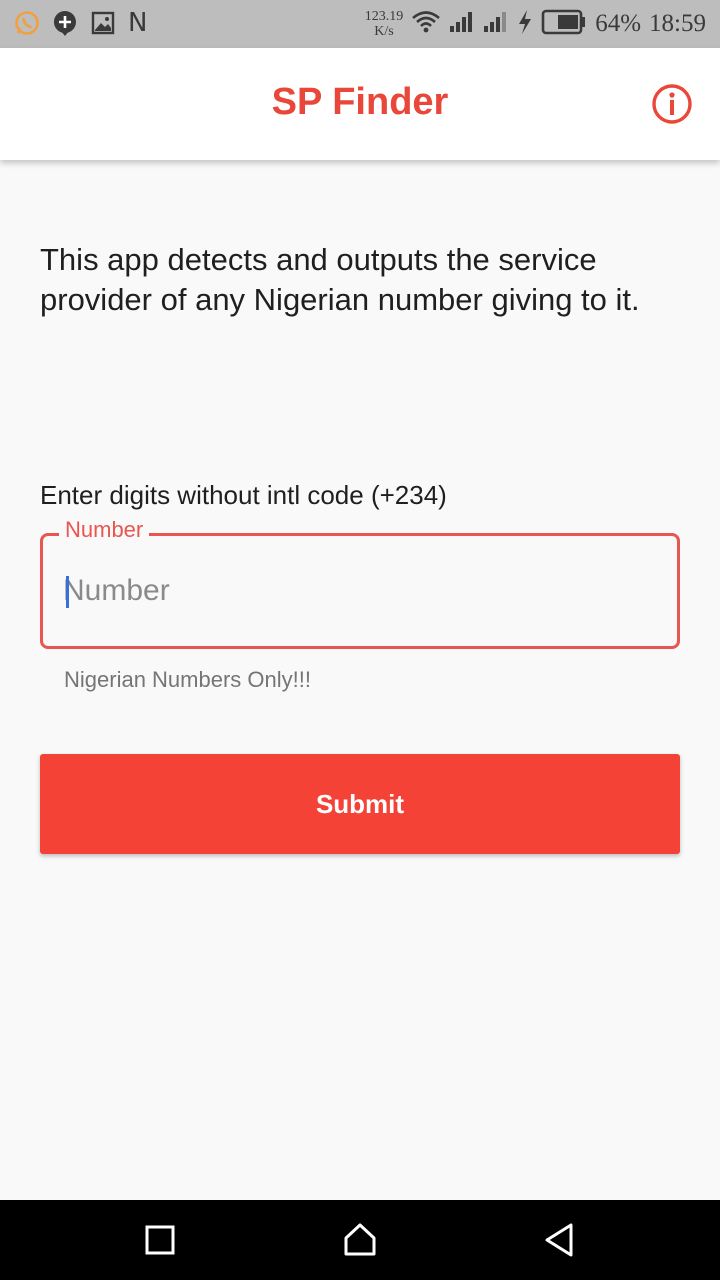  I want to click on recents-icon, so click(160, 1240).